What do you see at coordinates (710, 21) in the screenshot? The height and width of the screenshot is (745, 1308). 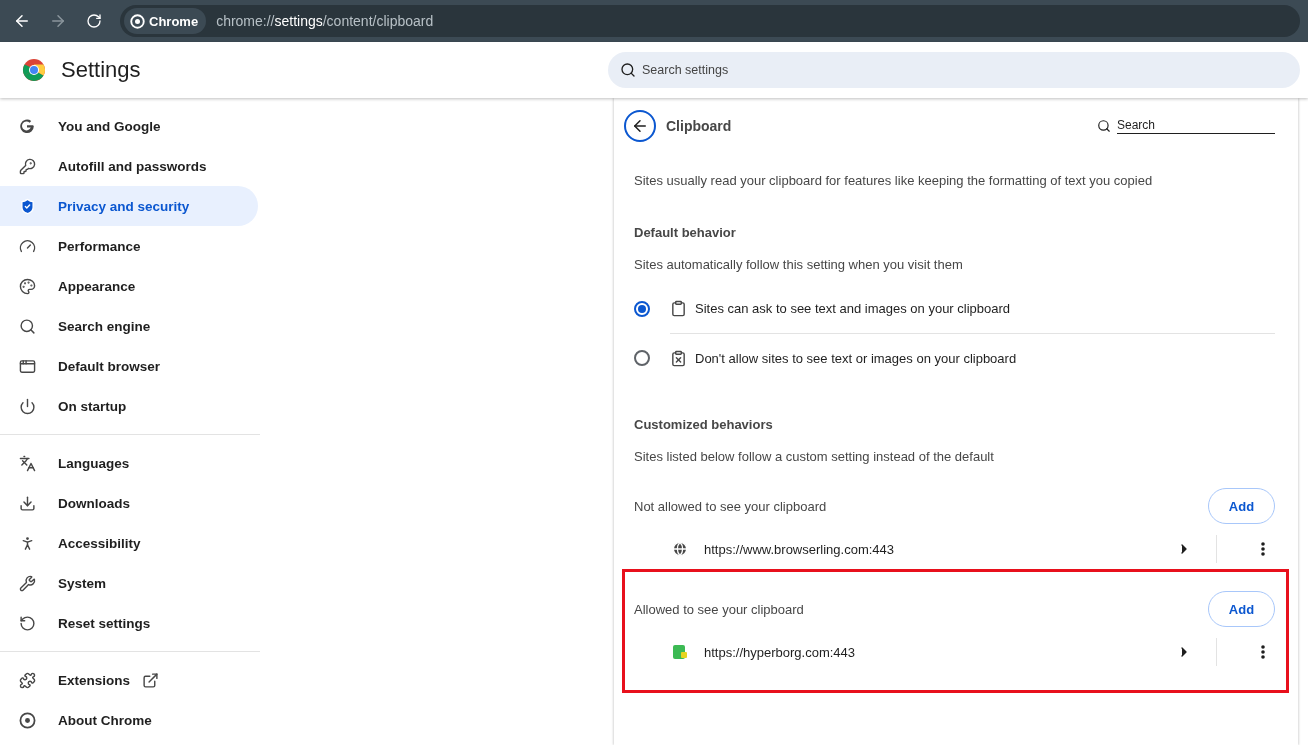 I see `address-bar: Chrome chrome://settings/content/clipboard` at bounding box center [710, 21].